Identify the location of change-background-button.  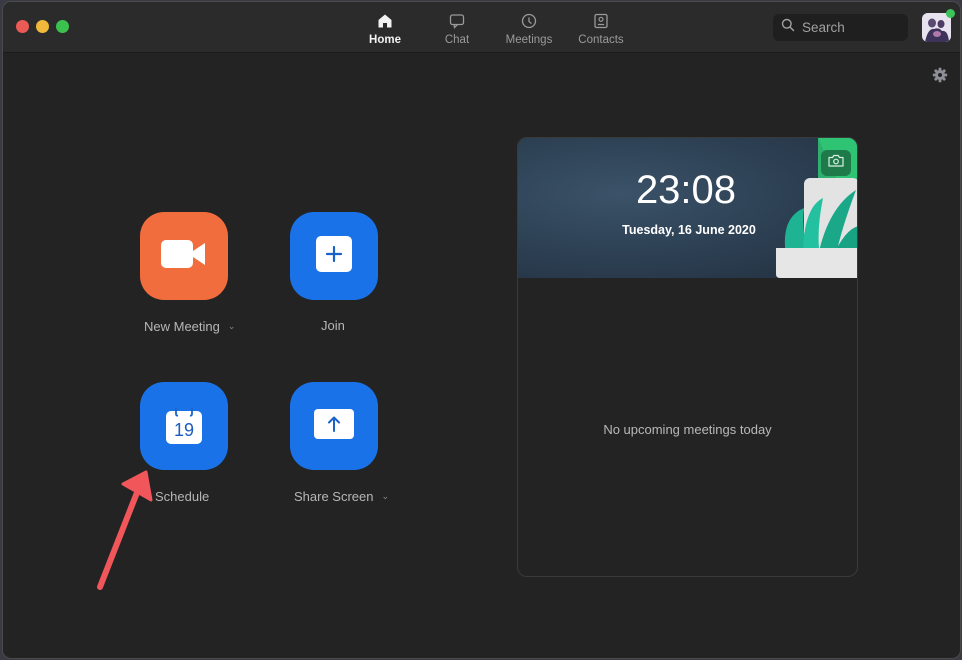
(836, 163).